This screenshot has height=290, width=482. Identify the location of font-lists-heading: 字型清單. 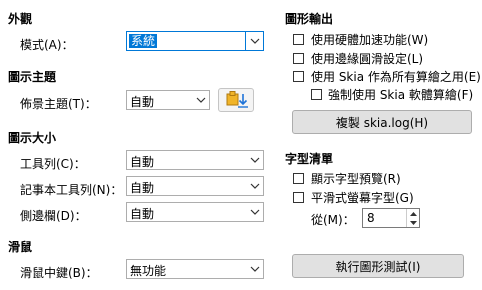
(309, 159).